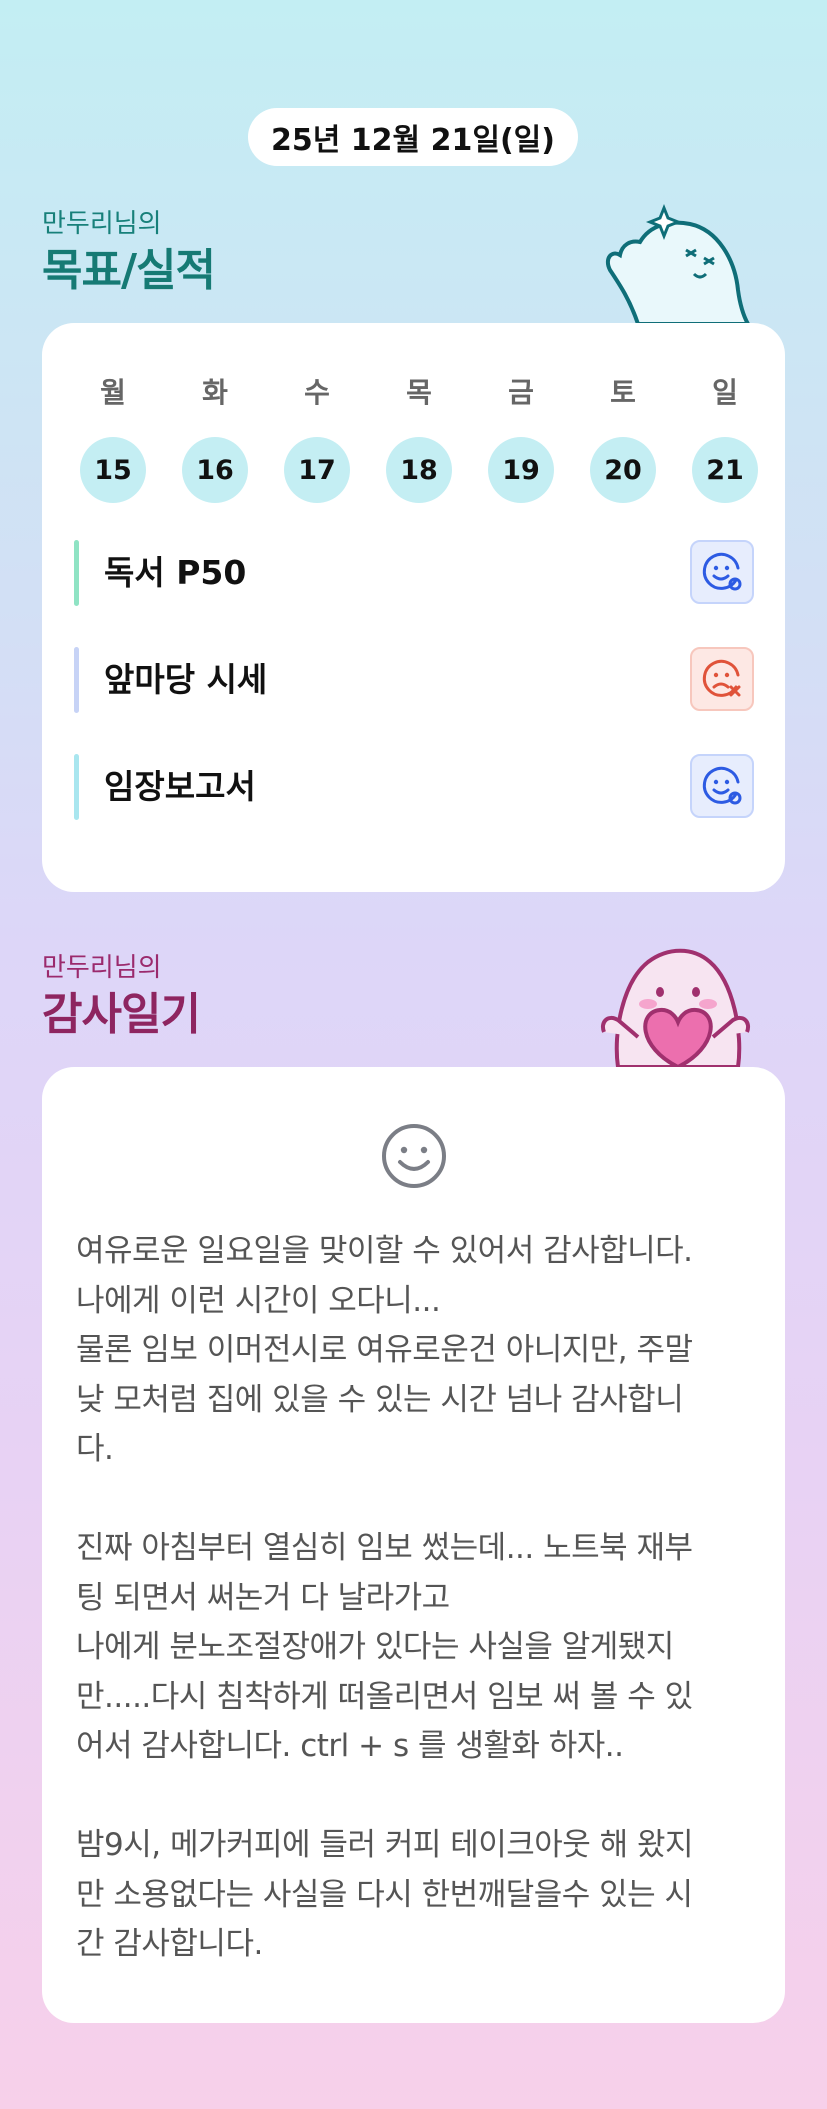 This screenshot has height=2109, width=827. I want to click on not-achieved-badge, so click(722, 679).